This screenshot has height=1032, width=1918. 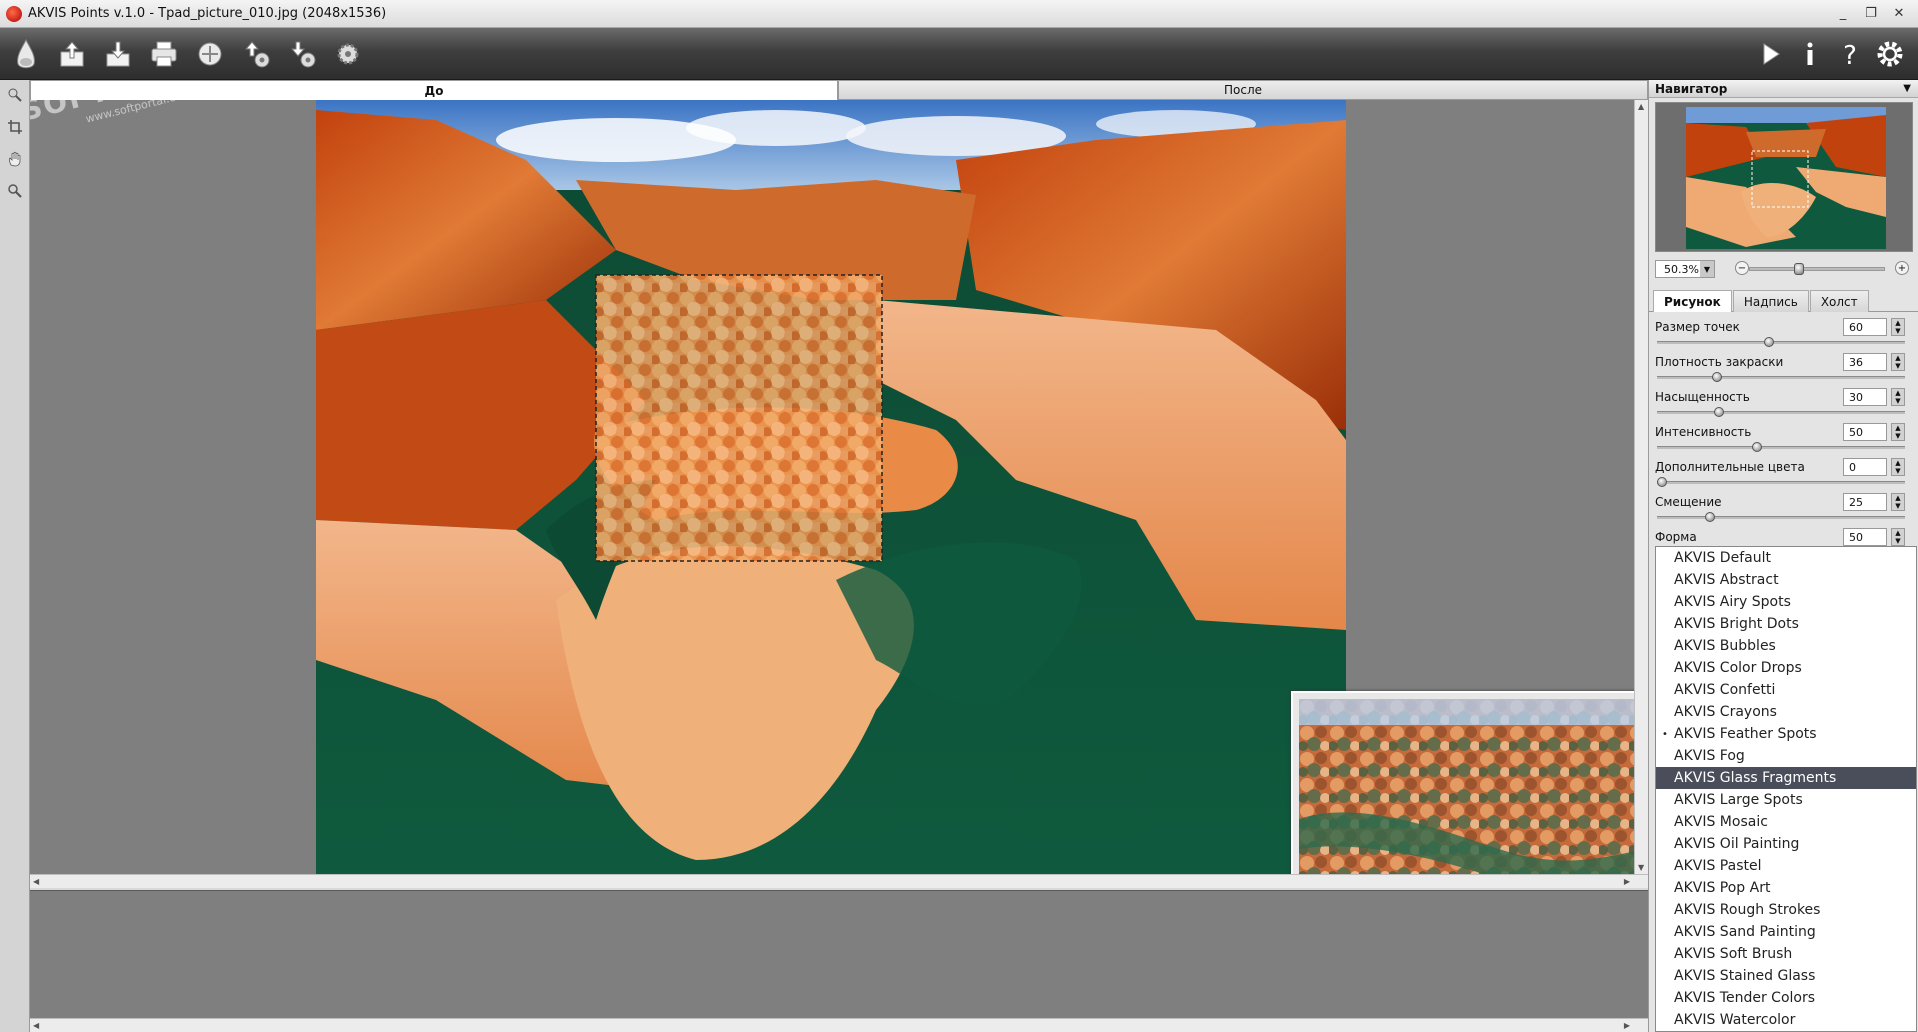 I want to click on preset-item: AKVIS Stained Glass, so click(x=1786, y=976).